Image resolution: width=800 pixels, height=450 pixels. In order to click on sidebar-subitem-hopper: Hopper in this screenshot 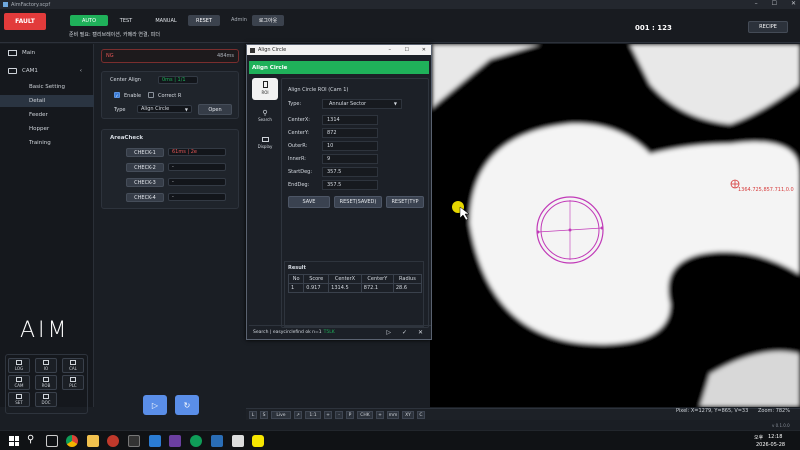, I will do `click(47, 129)`.